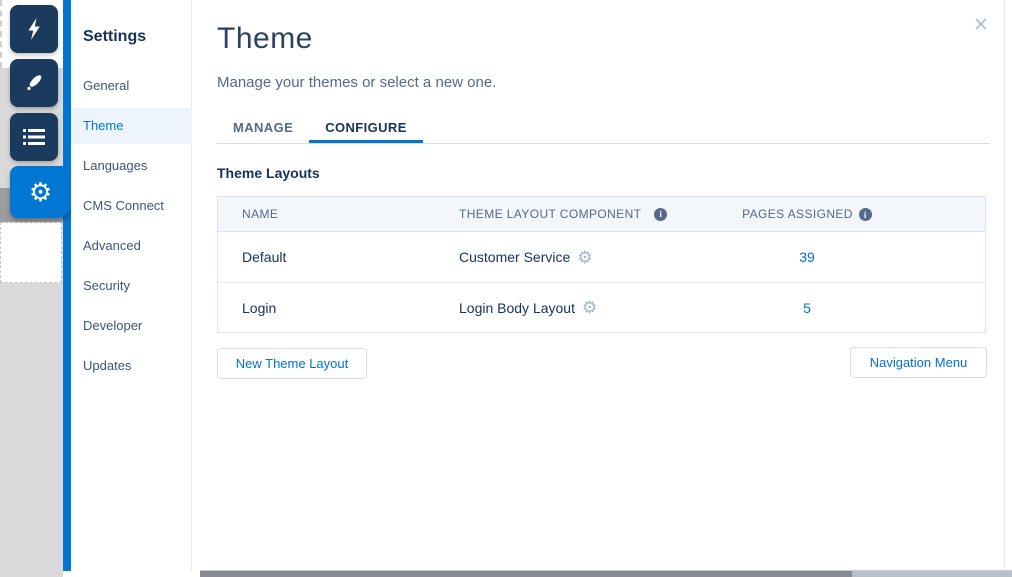 The height and width of the screenshot is (577, 1012). I want to click on column-header-name-label: NAME, so click(260, 214).